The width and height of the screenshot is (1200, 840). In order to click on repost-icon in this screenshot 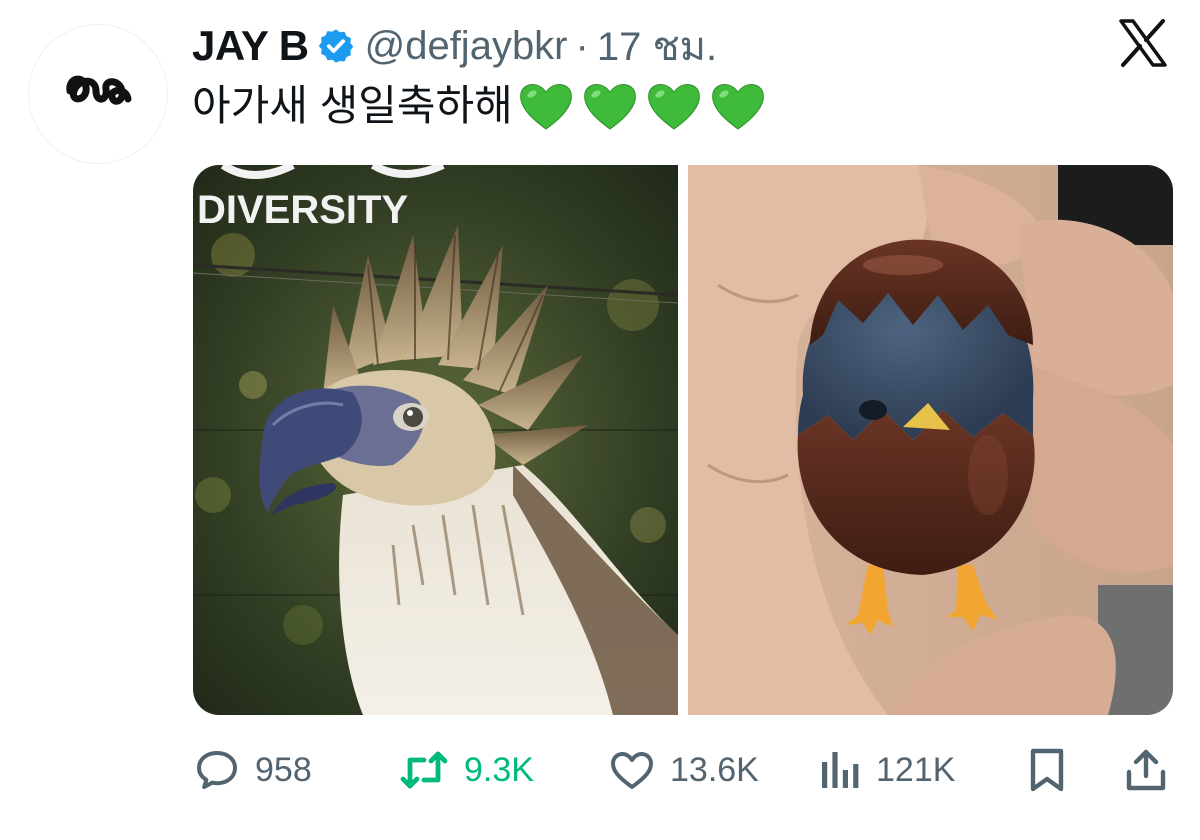, I will do `click(424, 770)`.